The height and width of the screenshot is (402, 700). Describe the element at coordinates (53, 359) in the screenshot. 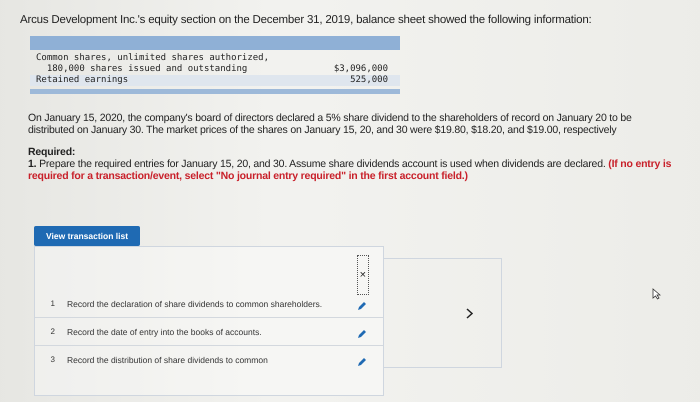

I see `row-number: 3` at that location.